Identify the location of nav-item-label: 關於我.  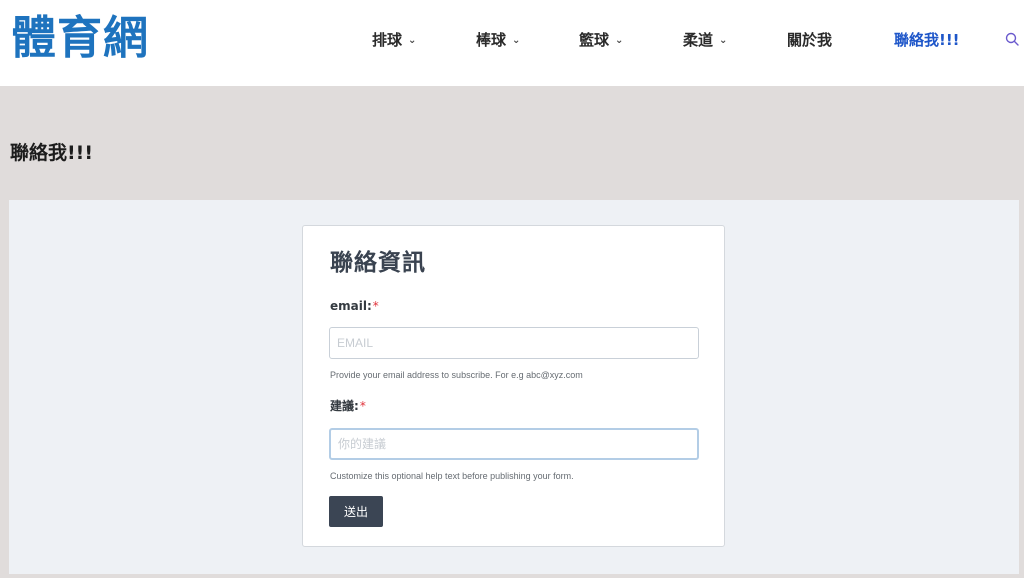
(810, 40).